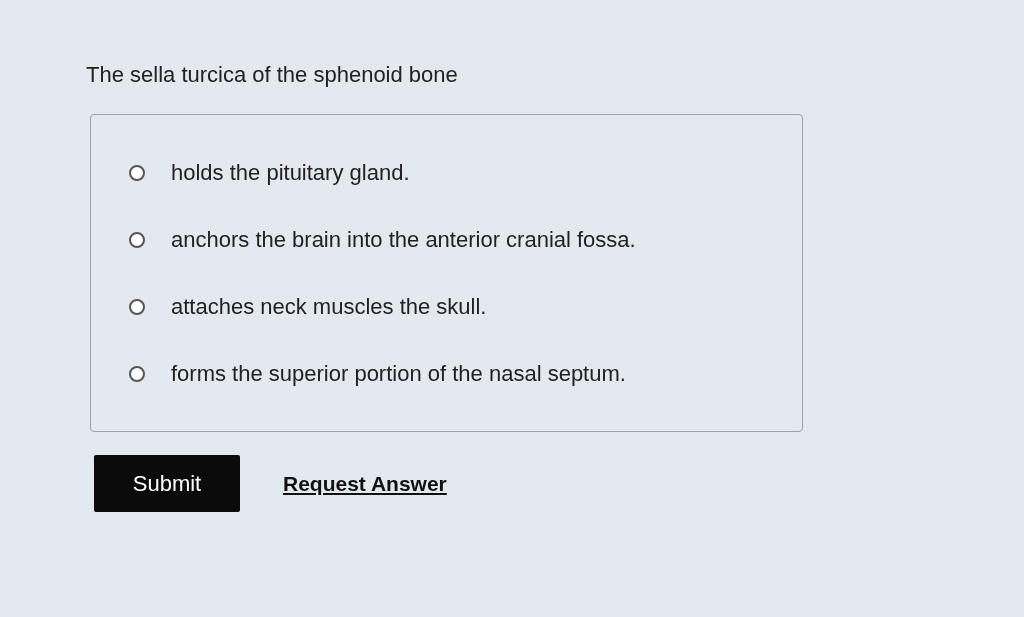  I want to click on option-label: attaches neck muscles the skull., so click(329, 307).